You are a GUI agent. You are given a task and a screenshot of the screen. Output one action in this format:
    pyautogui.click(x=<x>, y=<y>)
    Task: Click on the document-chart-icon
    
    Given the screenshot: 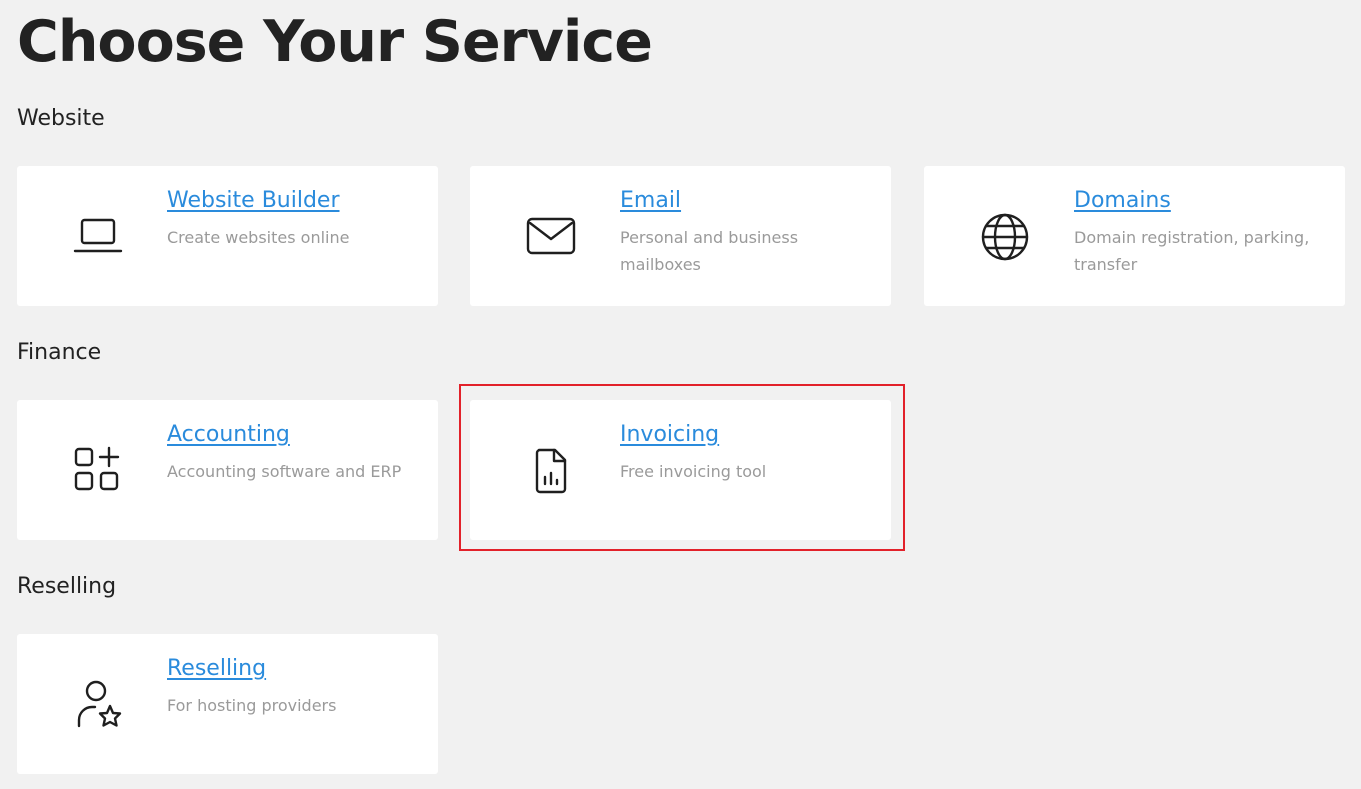 What is the action you would take?
    pyautogui.click(x=551, y=471)
    